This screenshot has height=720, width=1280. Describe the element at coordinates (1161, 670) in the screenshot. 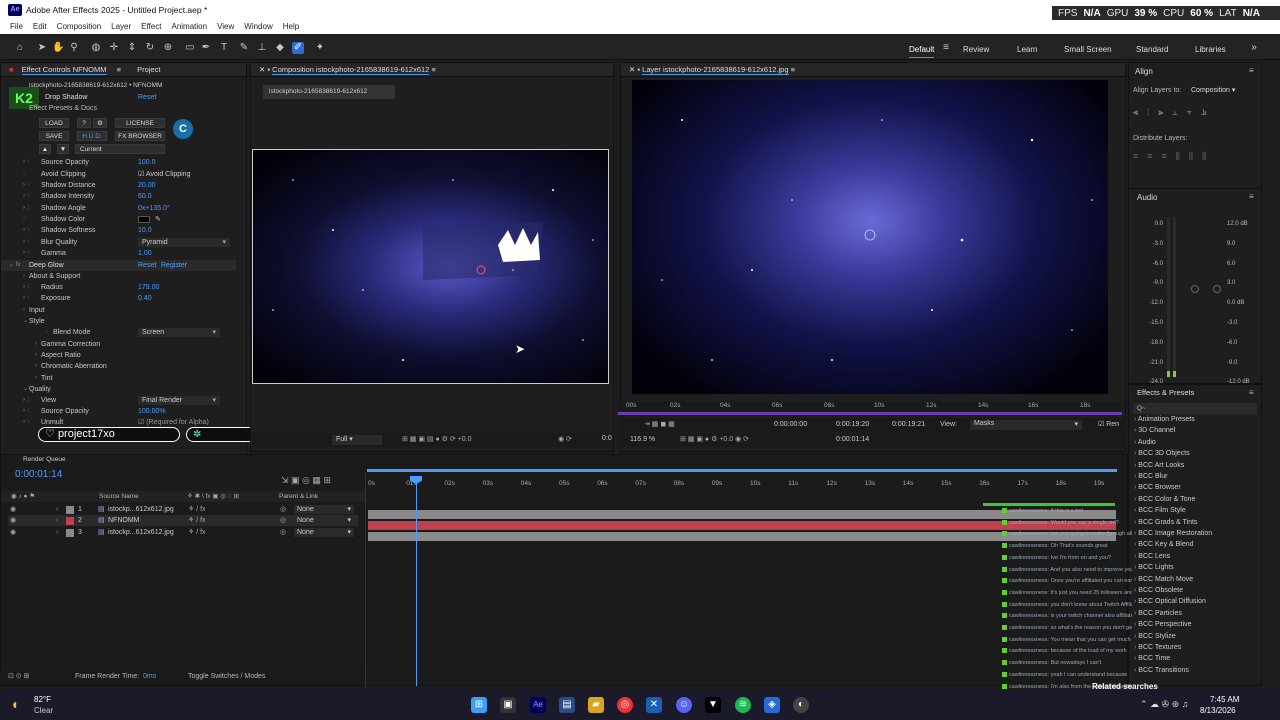

I see `effects-category: BCC Transitions` at that location.